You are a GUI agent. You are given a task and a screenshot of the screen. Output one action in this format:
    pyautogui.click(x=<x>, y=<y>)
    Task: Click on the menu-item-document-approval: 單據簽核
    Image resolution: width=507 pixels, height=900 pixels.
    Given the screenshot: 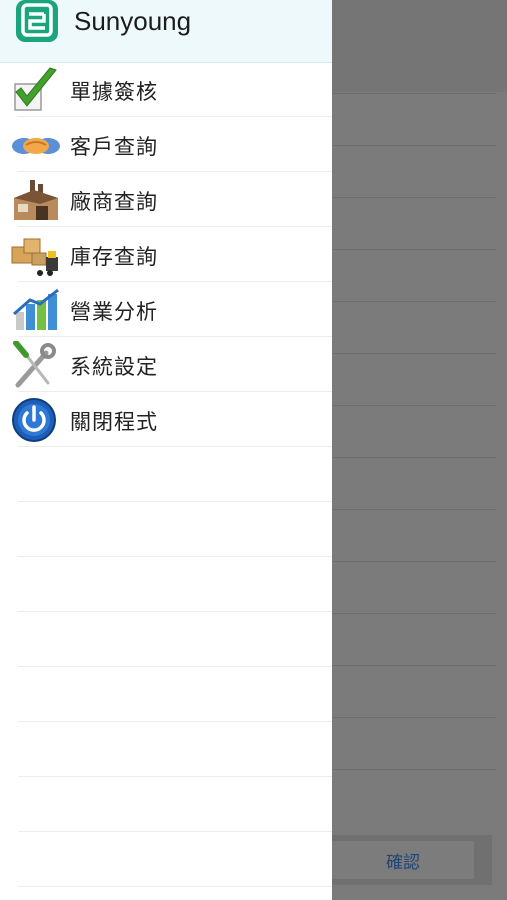 What is the action you would take?
    pyautogui.click(x=166, y=89)
    